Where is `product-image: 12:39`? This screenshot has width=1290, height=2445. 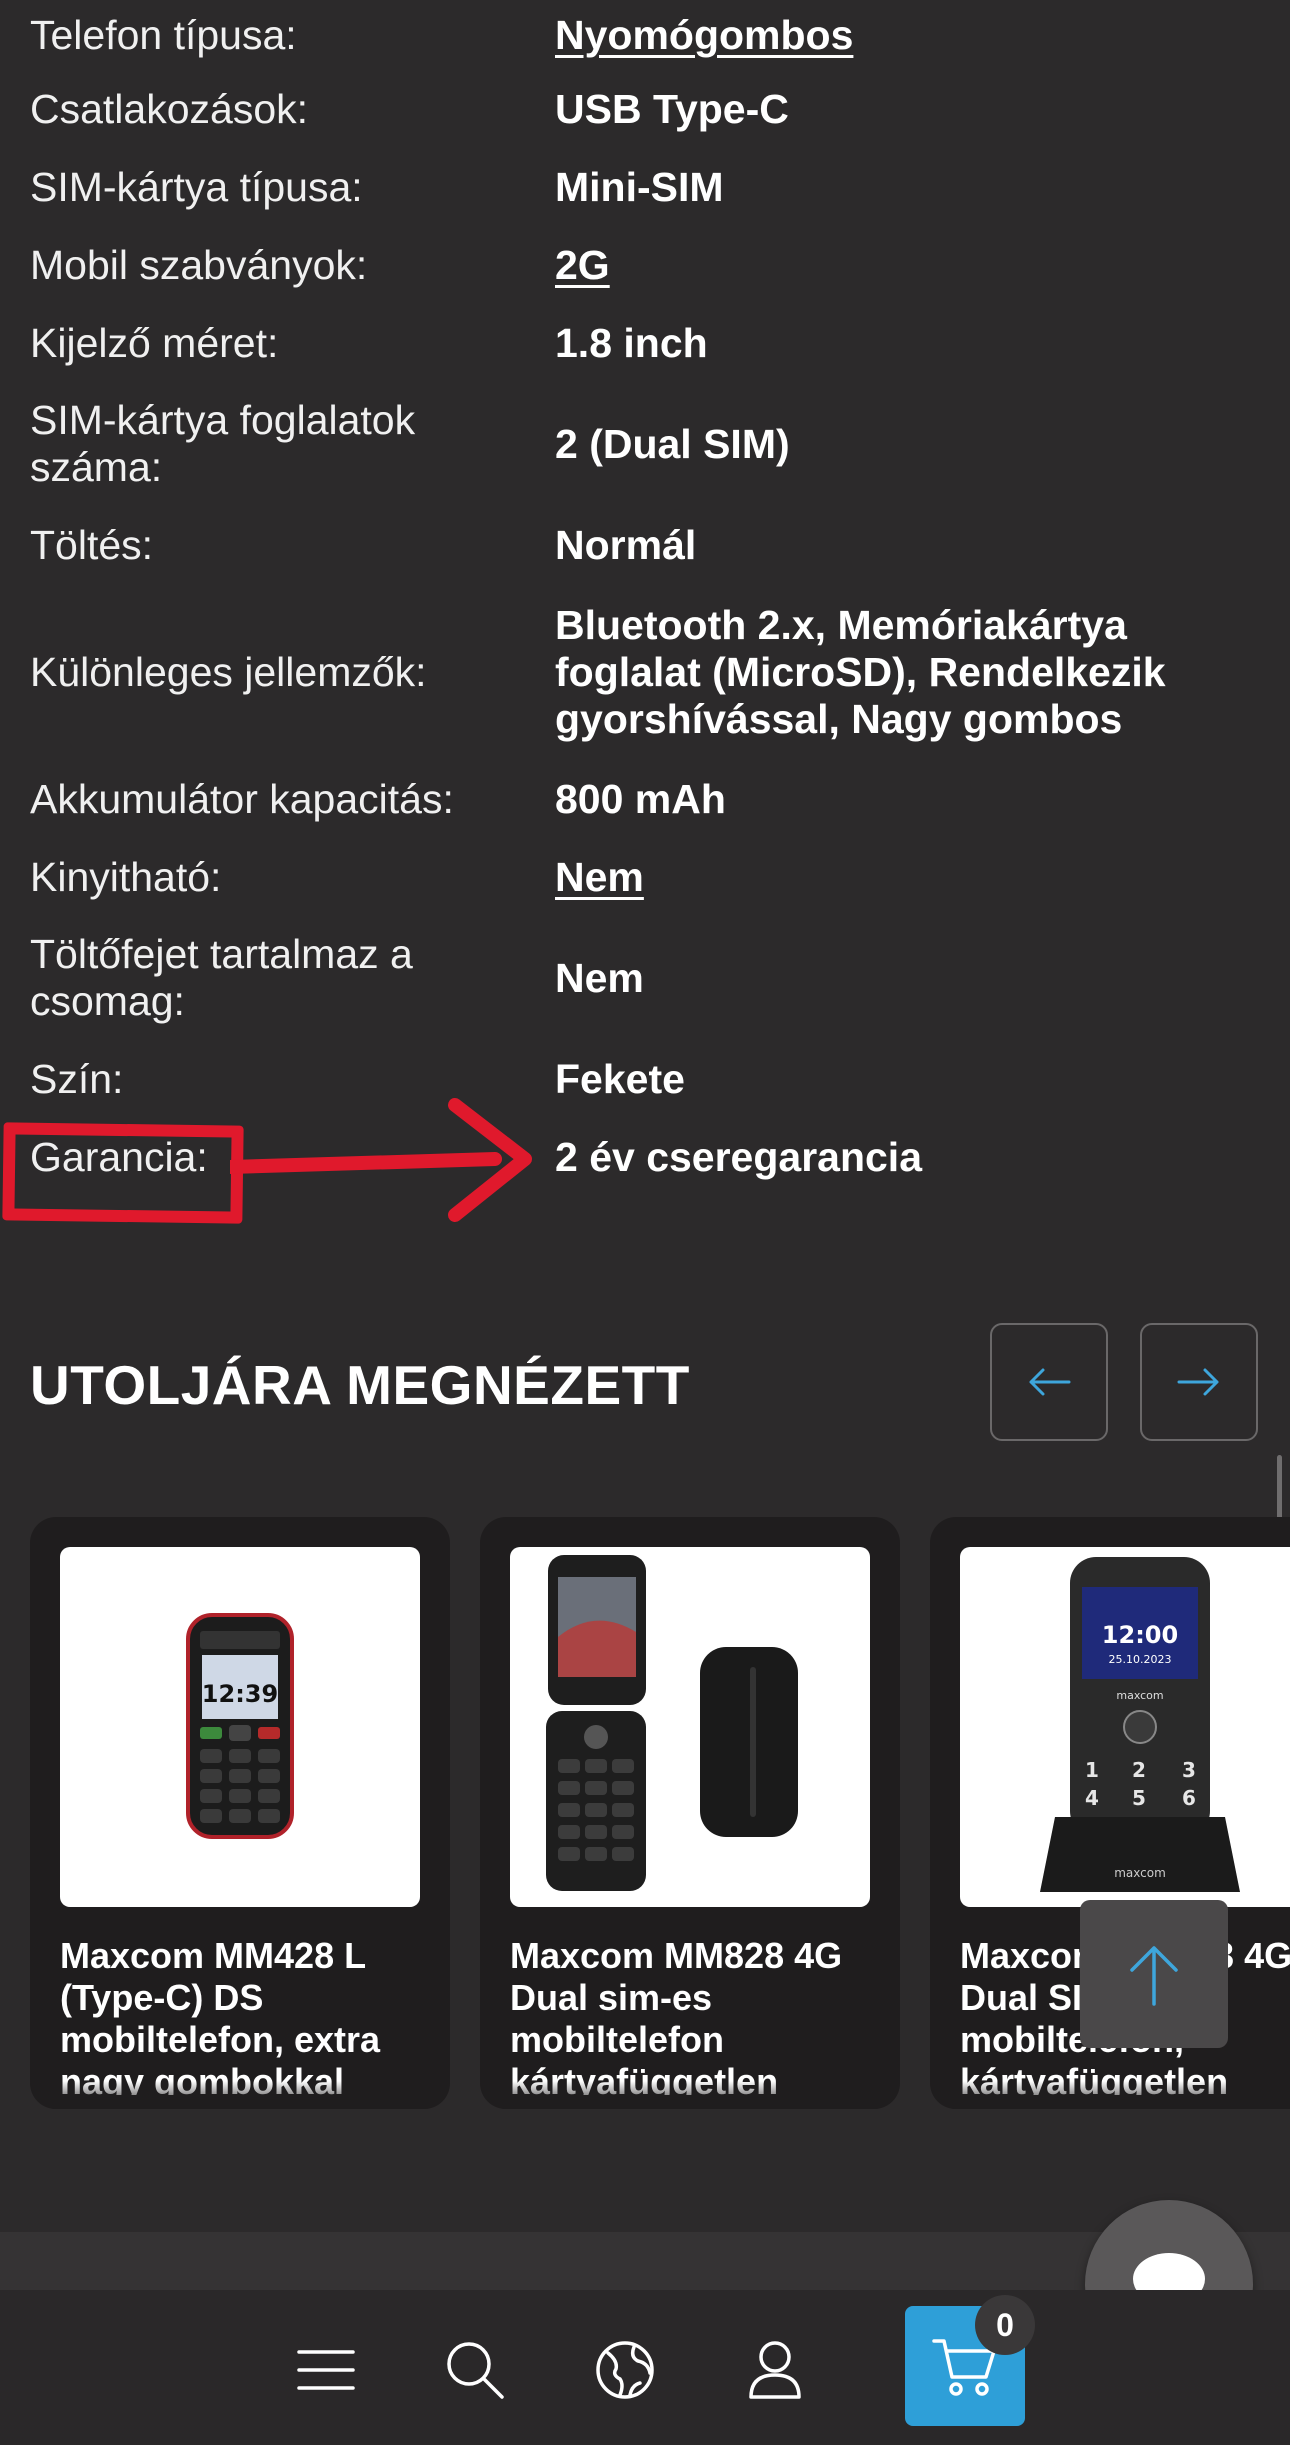 product-image: 12:39 is located at coordinates (240, 1727).